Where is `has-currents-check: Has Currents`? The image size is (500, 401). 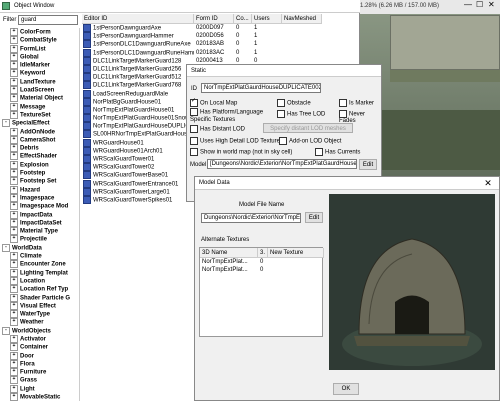
has-currents-check: Has Currents is located at coordinates (337, 152).